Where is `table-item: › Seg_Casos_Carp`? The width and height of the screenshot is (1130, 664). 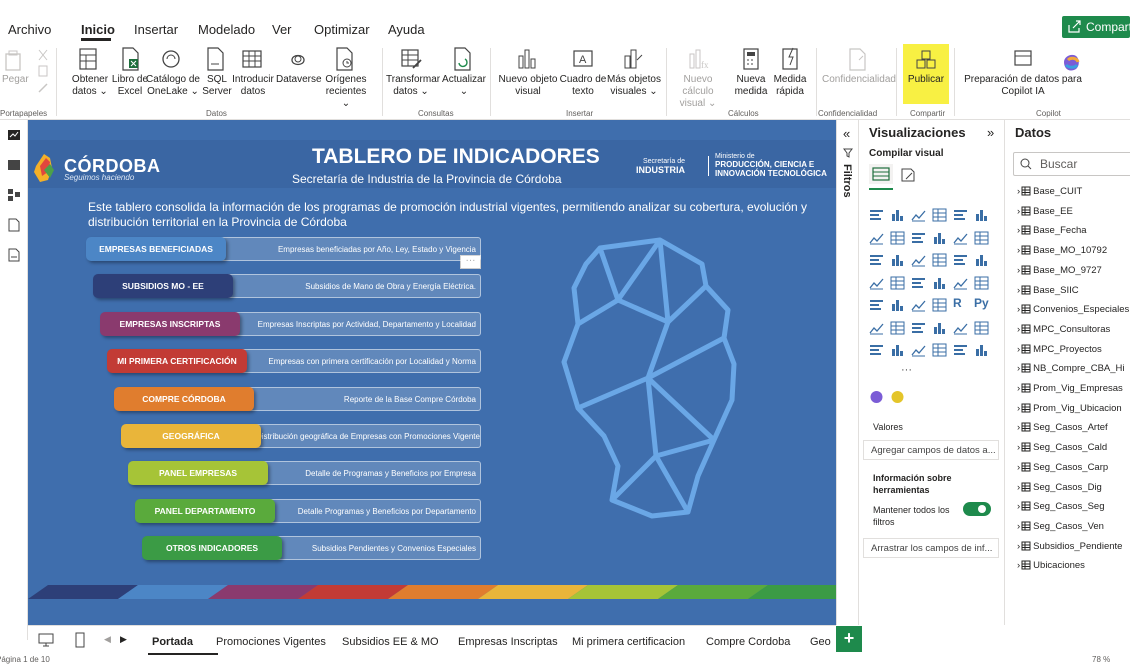 table-item: › Seg_Casos_Carp is located at coordinates (1062, 466).